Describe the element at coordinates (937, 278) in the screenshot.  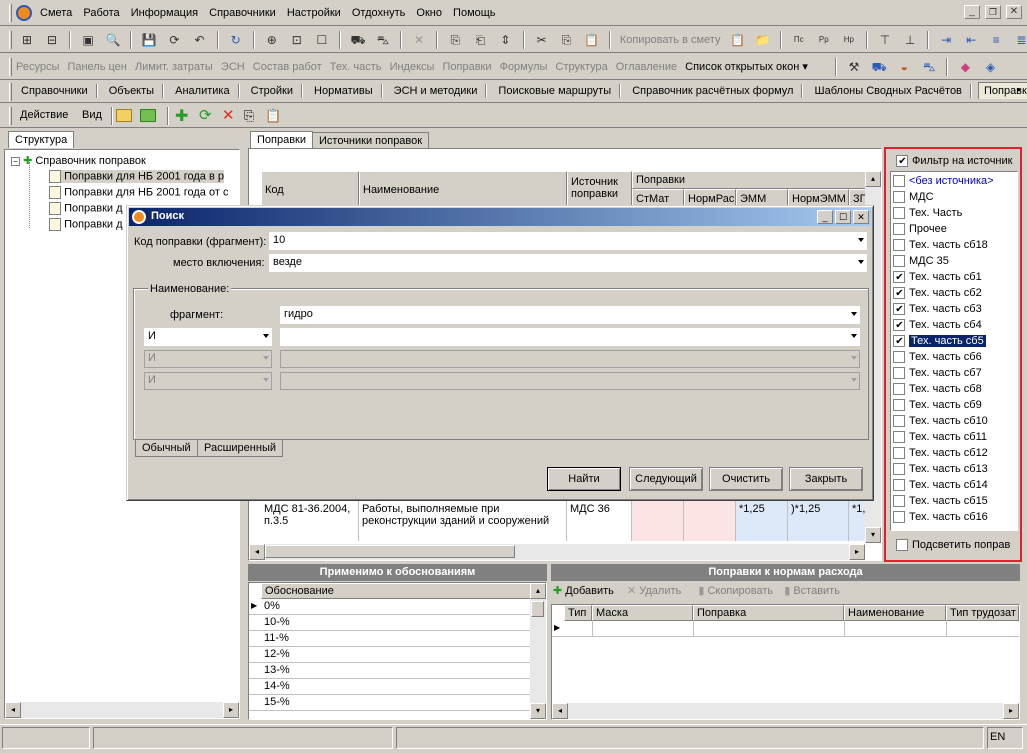
I see `source-filter-item: Тех. часть сб1` at that location.